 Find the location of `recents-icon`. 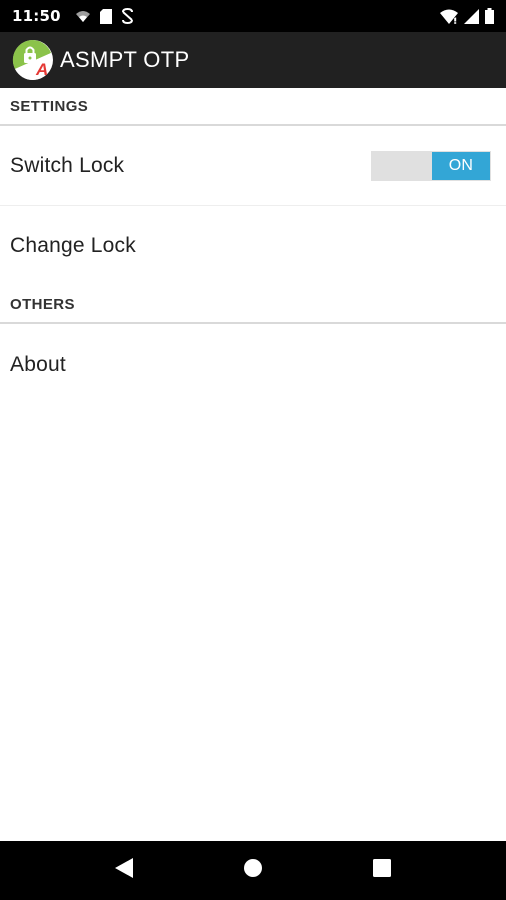

recents-icon is located at coordinates (381, 870).